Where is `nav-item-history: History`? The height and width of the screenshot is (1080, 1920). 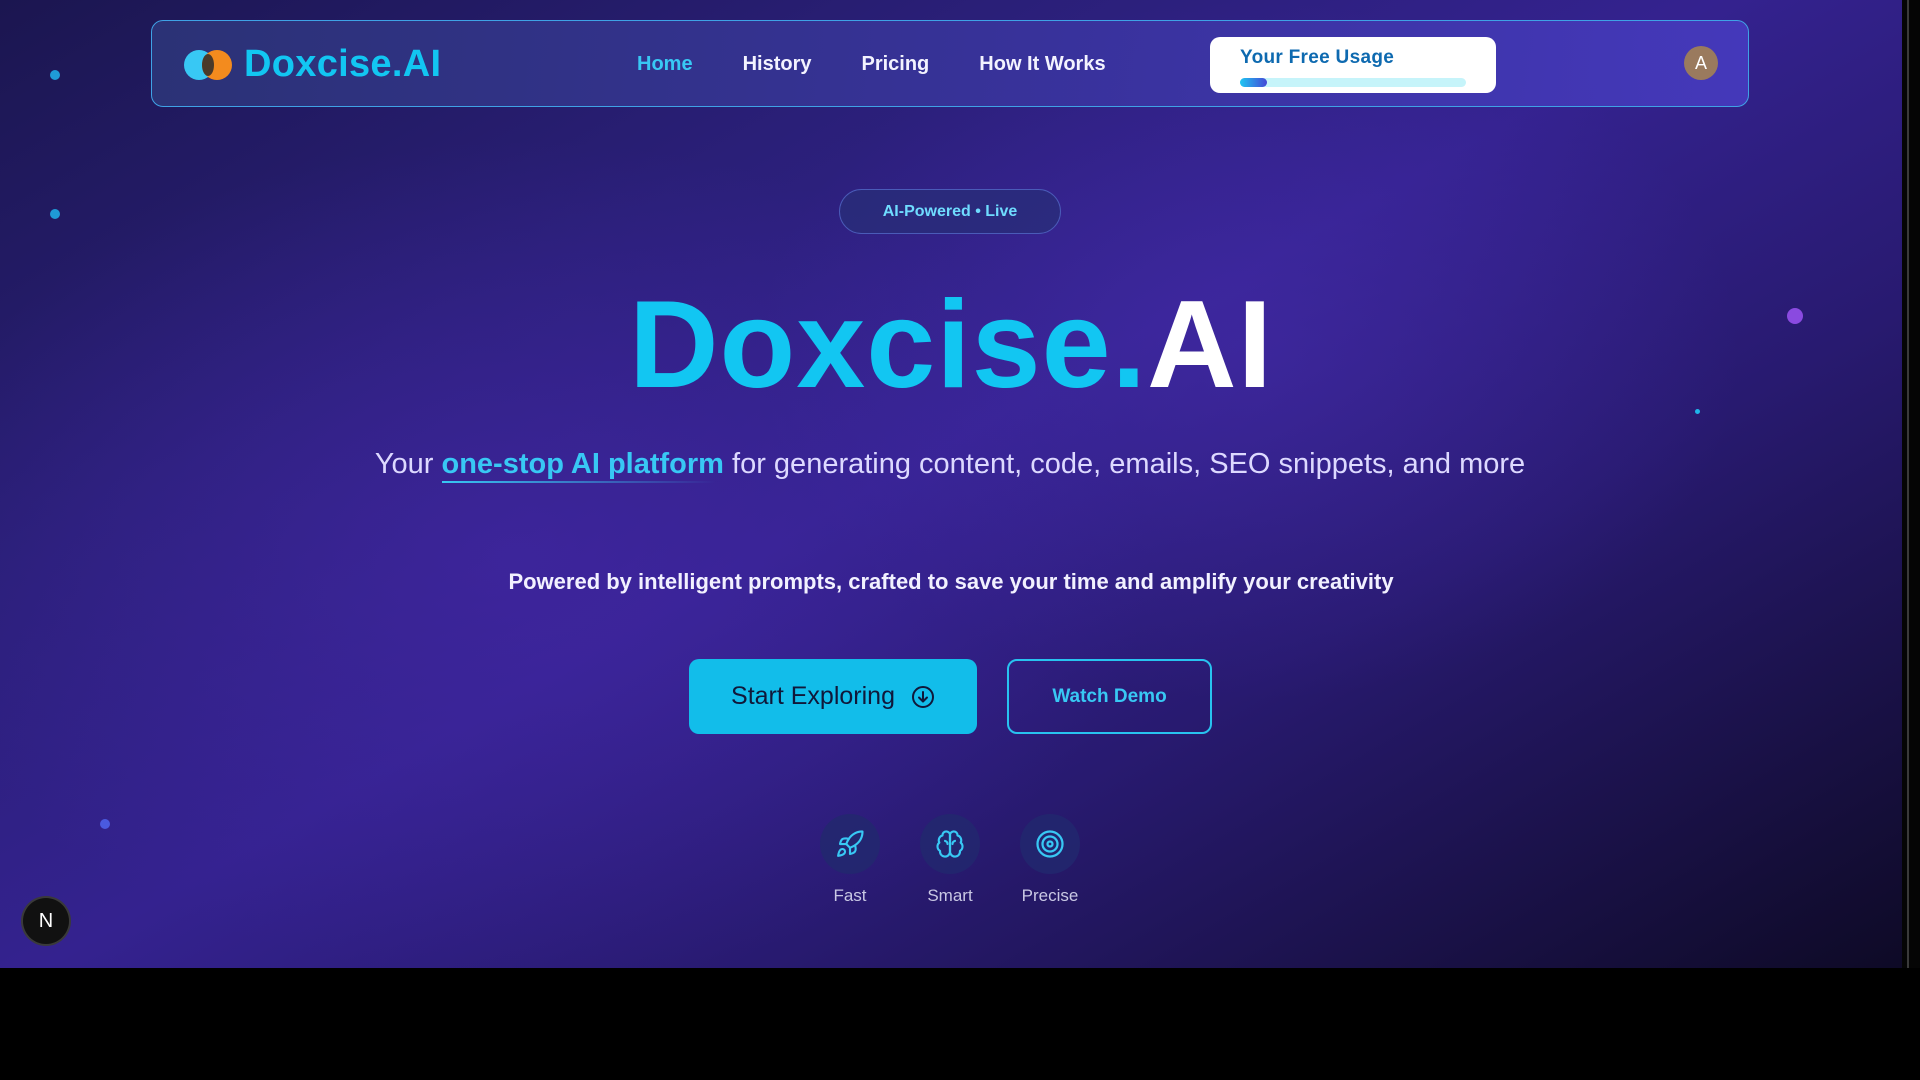
nav-item-history: History is located at coordinates (777, 64).